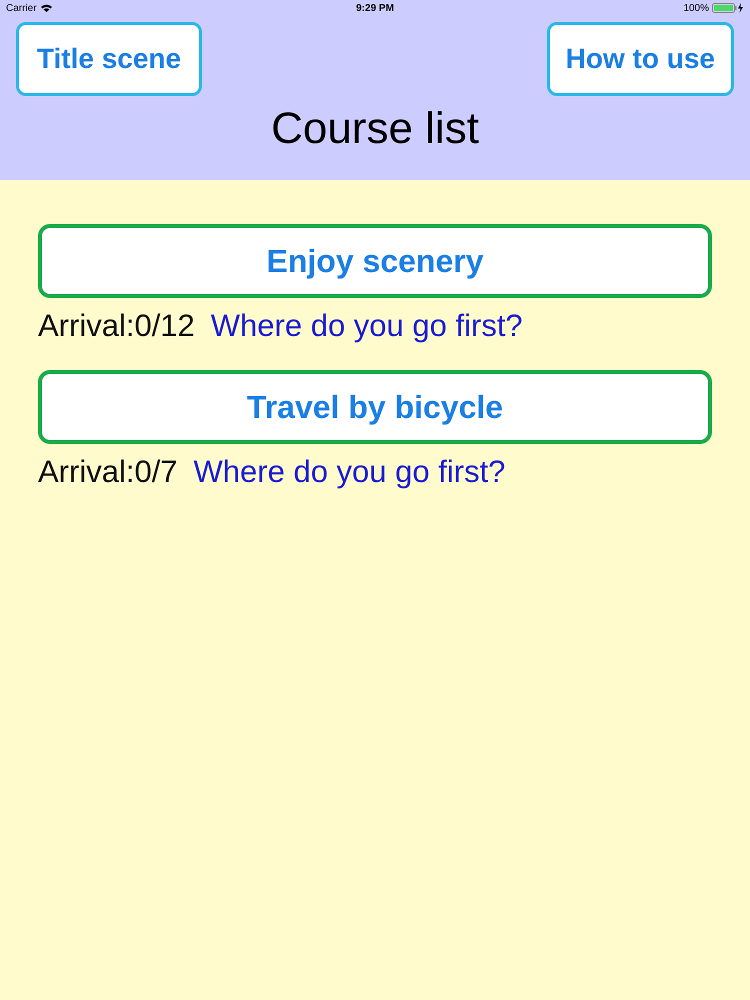  I want to click on carrier-label: Carrier, so click(21, 8).